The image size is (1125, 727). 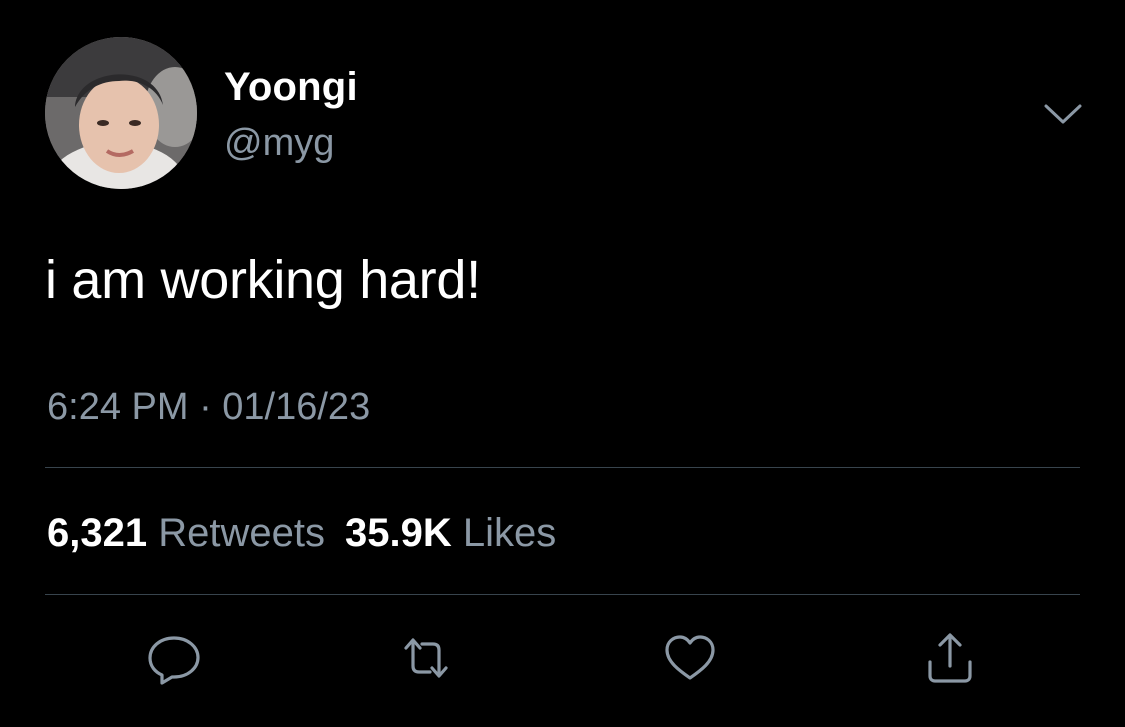 I want to click on engagement-stats: 6,321 Retweets 35.9K Likes, so click(x=301, y=533).